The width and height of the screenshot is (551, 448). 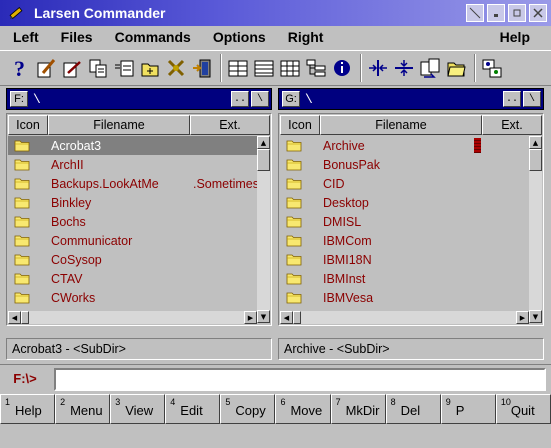 What do you see at coordinates (138, 409) in the screenshot?
I see `fkey-view-button: 3 View` at bounding box center [138, 409].